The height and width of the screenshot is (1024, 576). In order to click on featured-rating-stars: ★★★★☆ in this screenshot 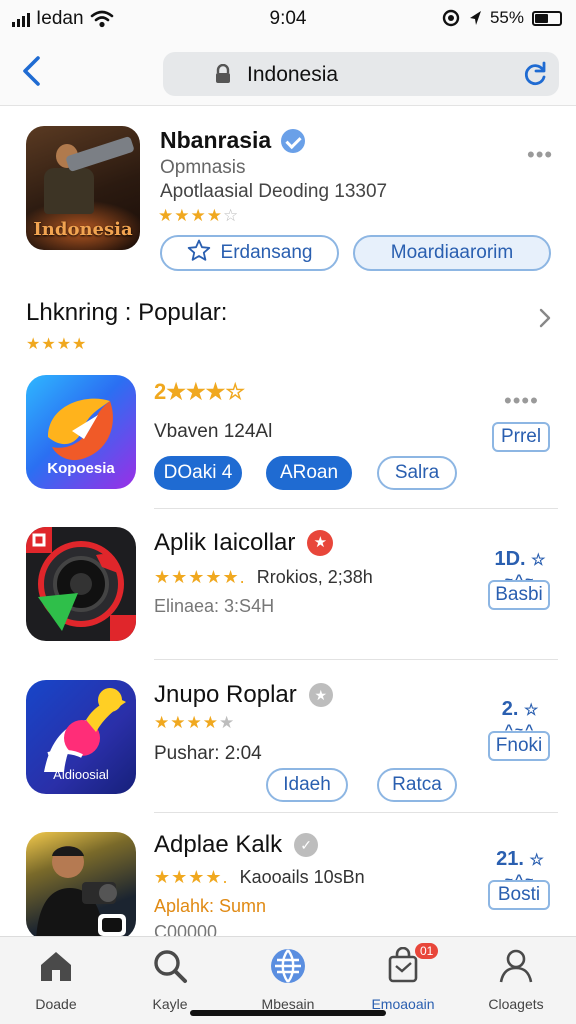, I will do `click(199, 215)`.